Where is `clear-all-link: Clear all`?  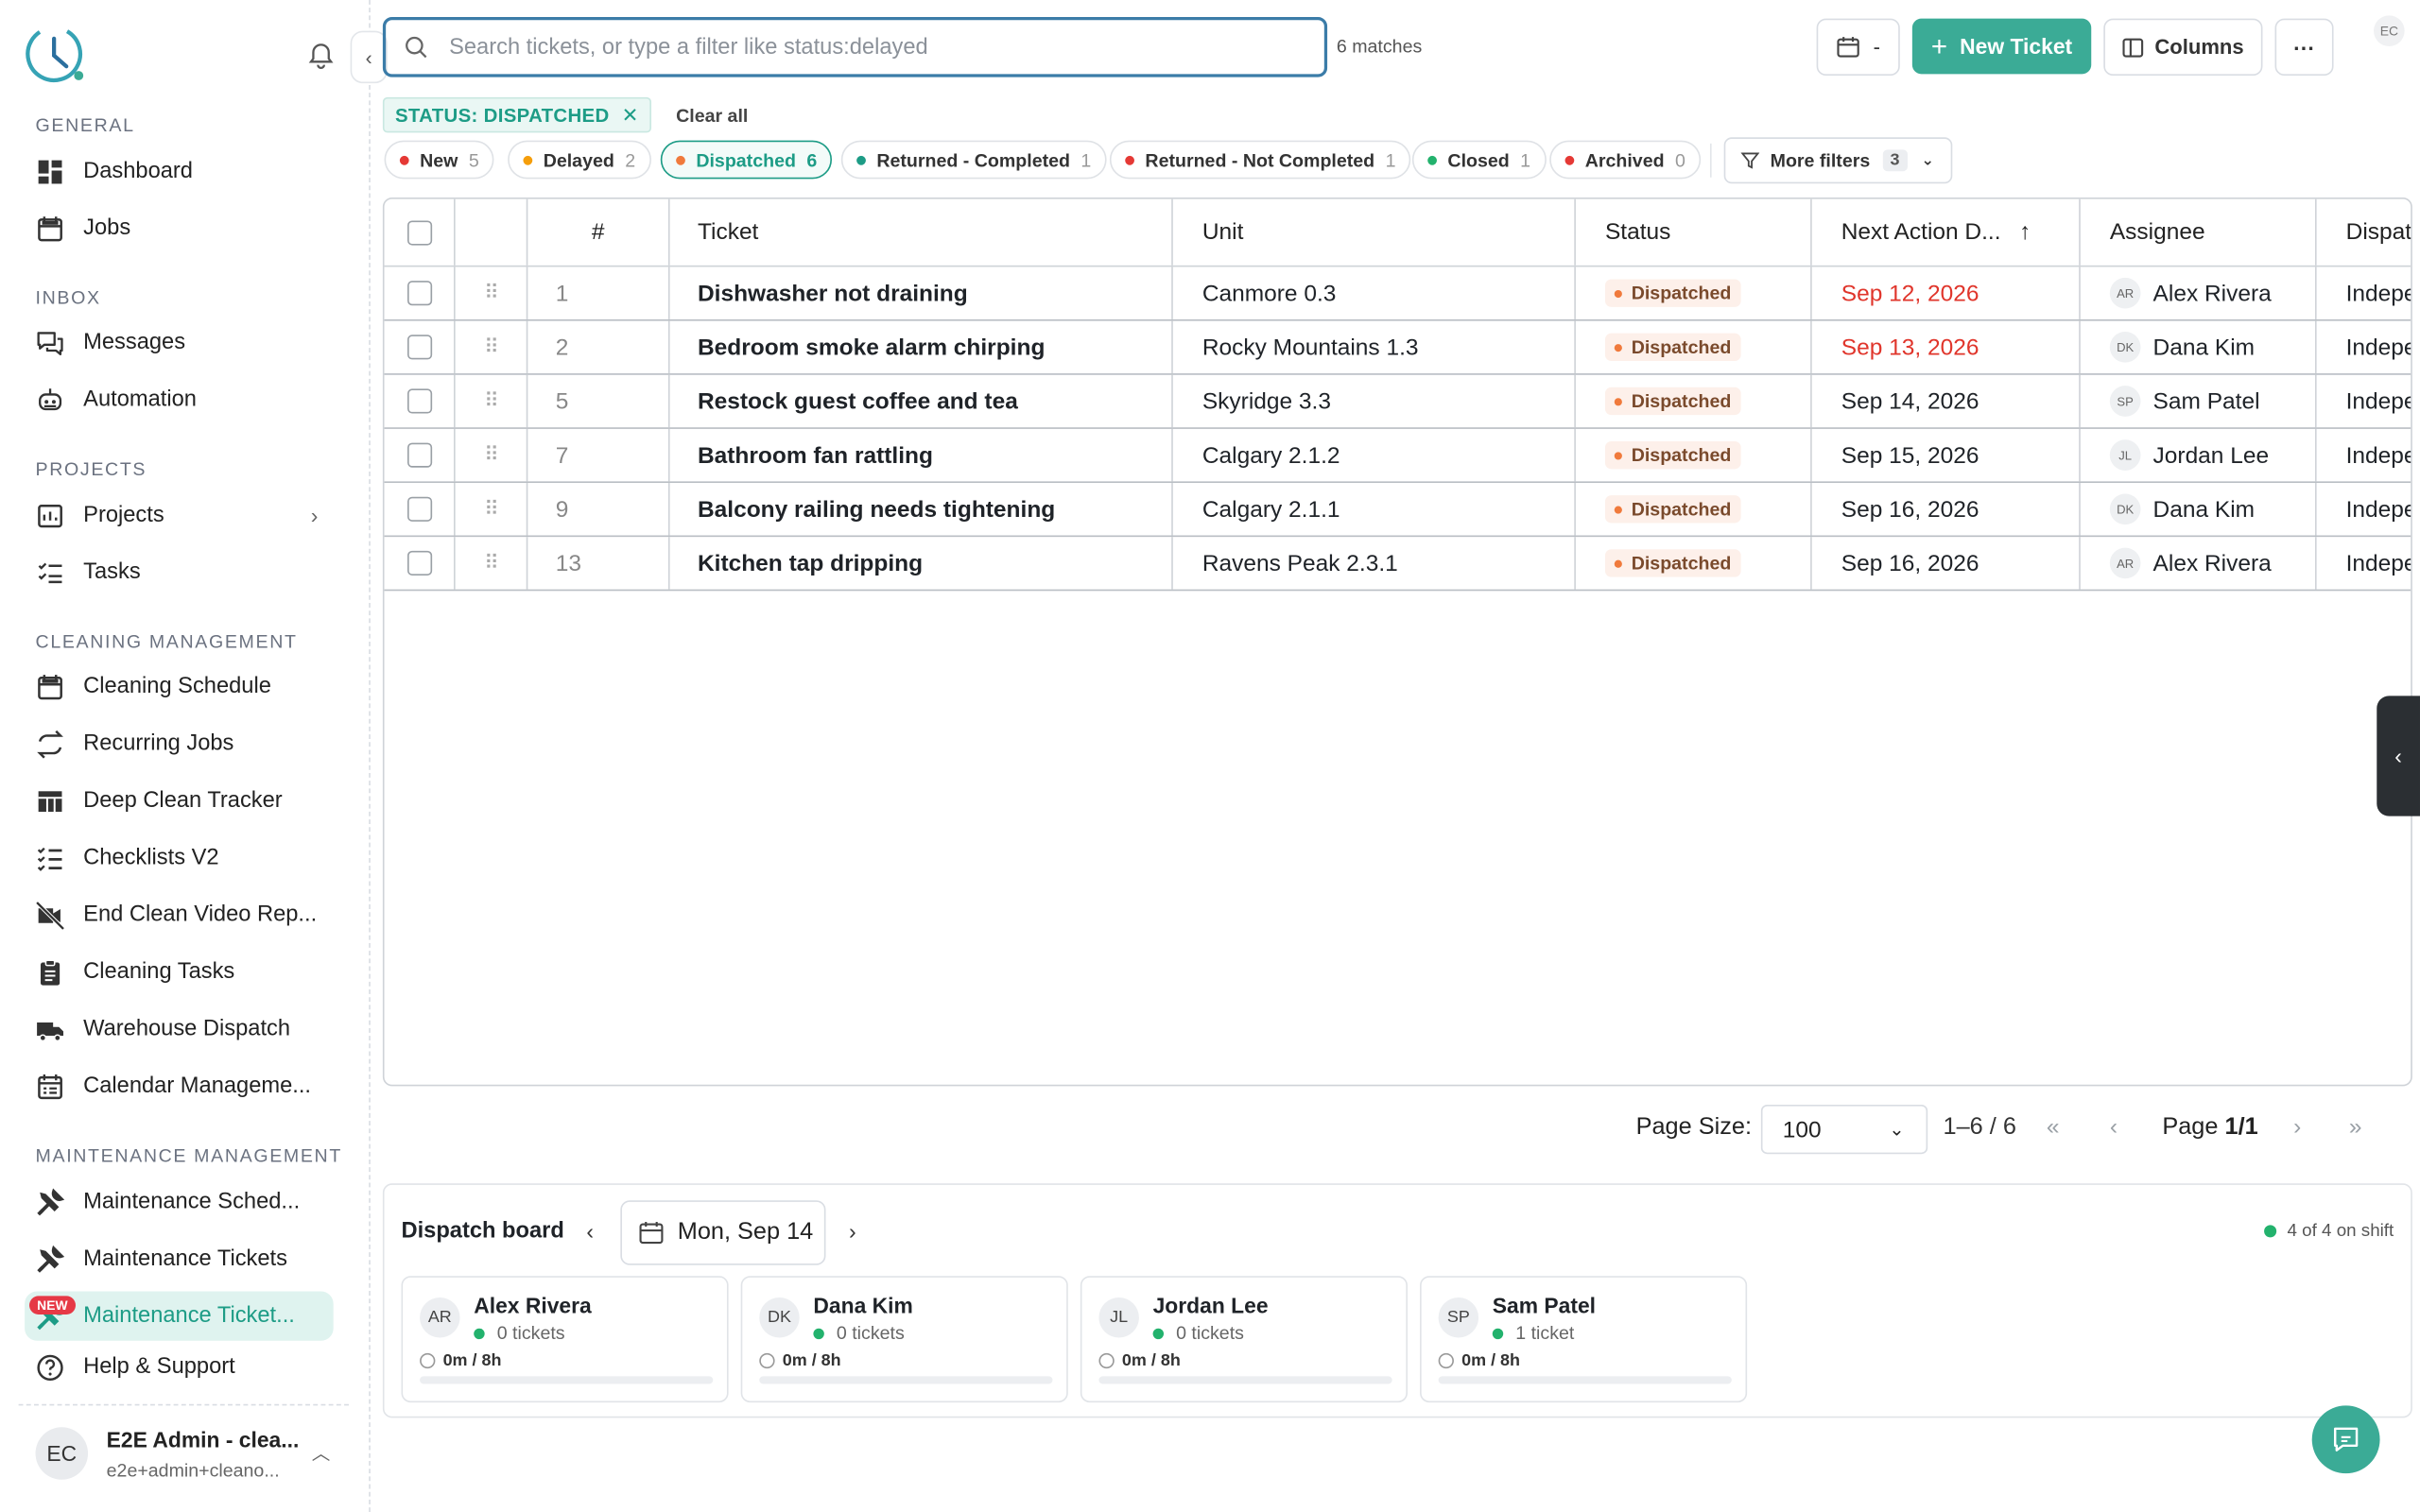 clear-all-link: Clear all is located at coordinates (712, 116).